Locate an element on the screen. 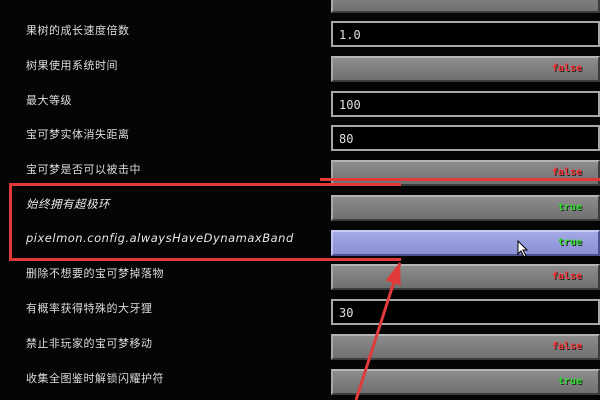 The image size is (600, 400). mouse-cursor-icon is located at coordinates (523, 249).